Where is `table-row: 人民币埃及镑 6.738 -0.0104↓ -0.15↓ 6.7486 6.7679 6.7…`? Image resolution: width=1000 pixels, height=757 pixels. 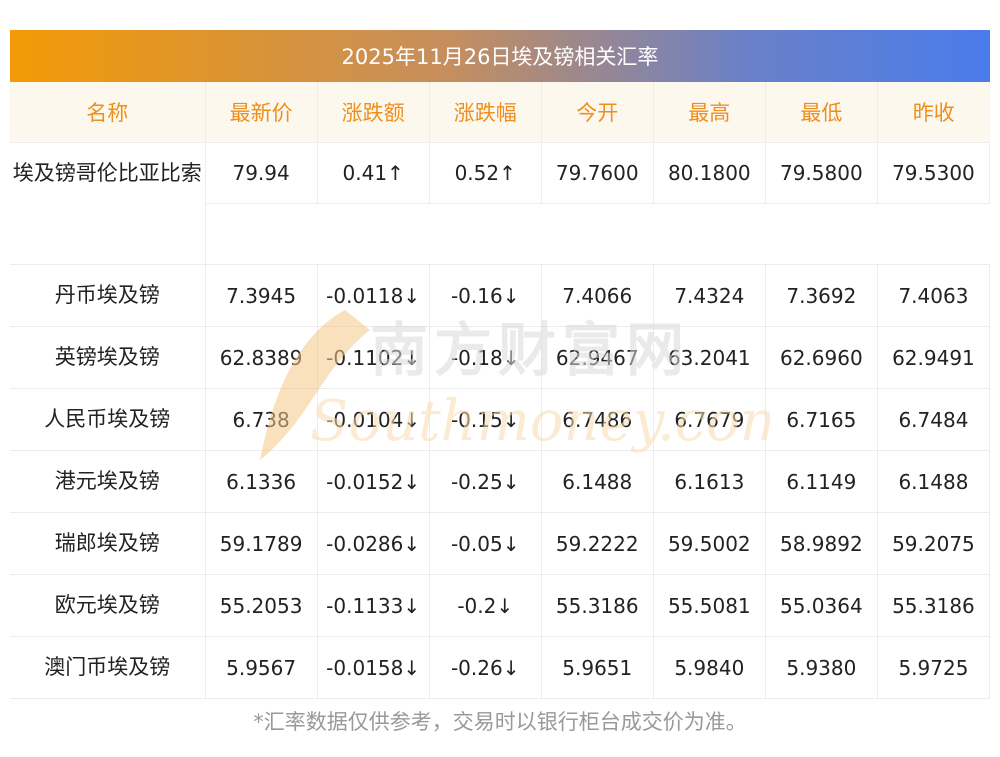
table-row: 人民币埃及镑 6.738 -0.0104↓ -0.15↓ 6.7486 6.7679 6.7… is located at coordinates (500, 419).